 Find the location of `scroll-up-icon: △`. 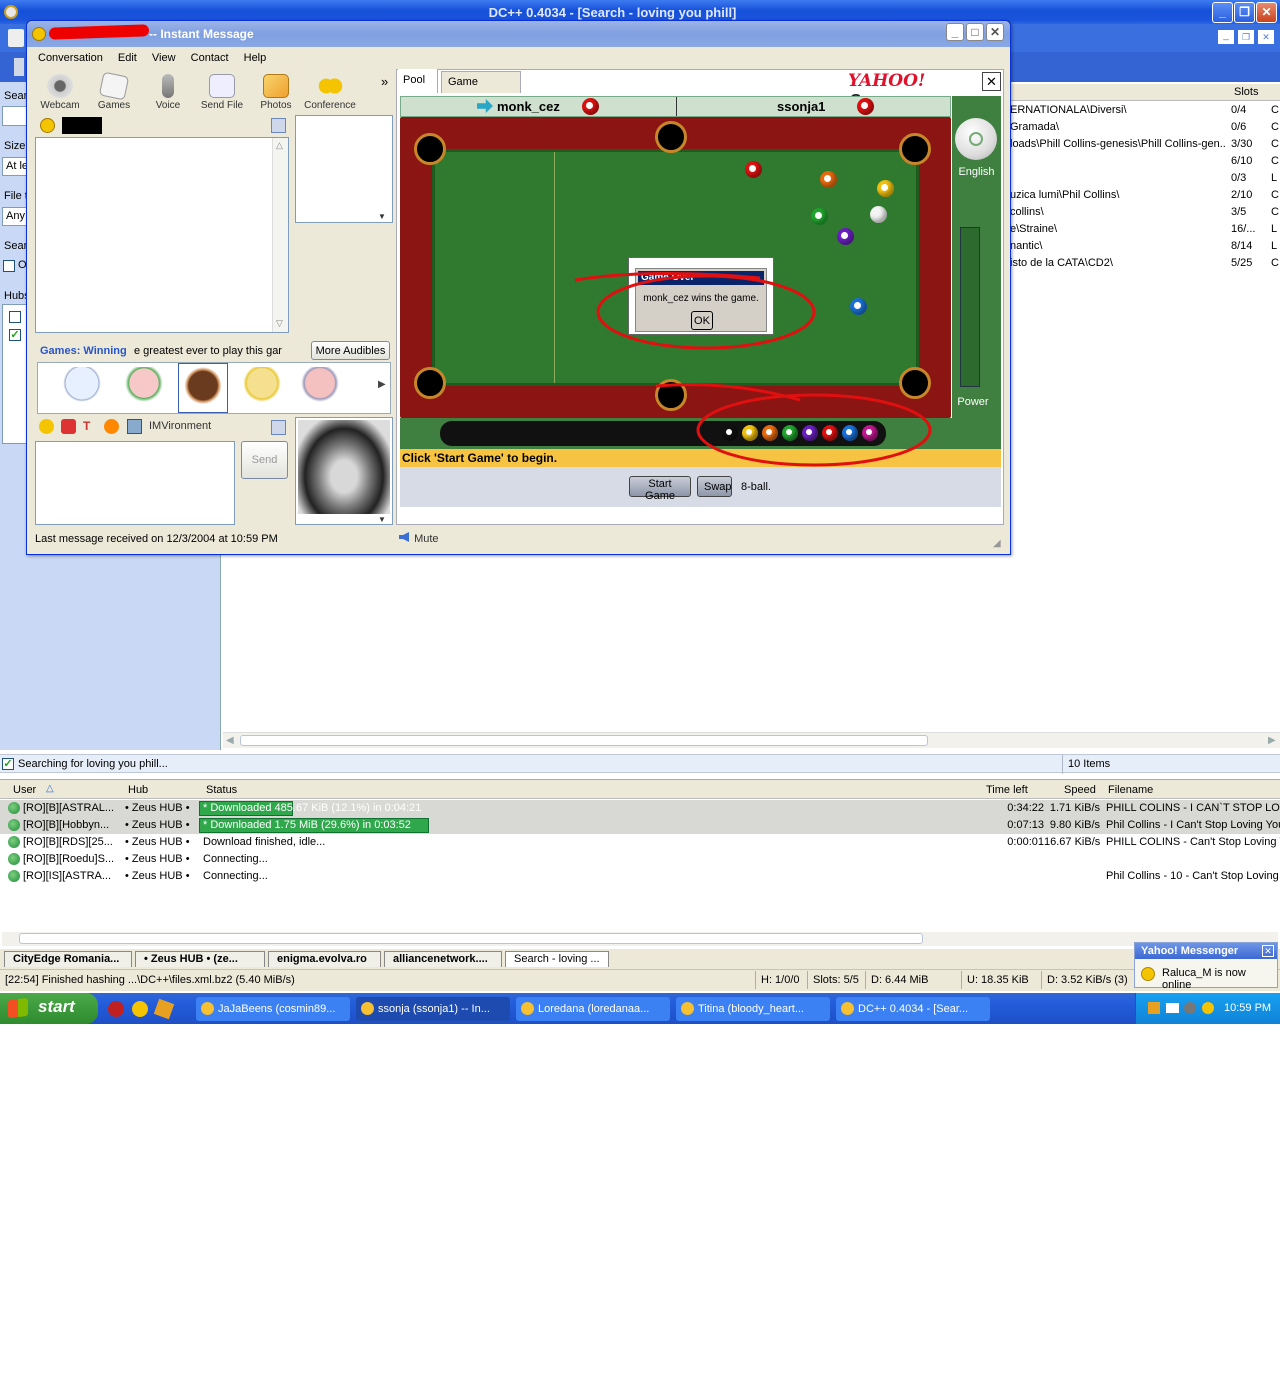

scroll-up-icon: △ is located at coordinates (279, 145).